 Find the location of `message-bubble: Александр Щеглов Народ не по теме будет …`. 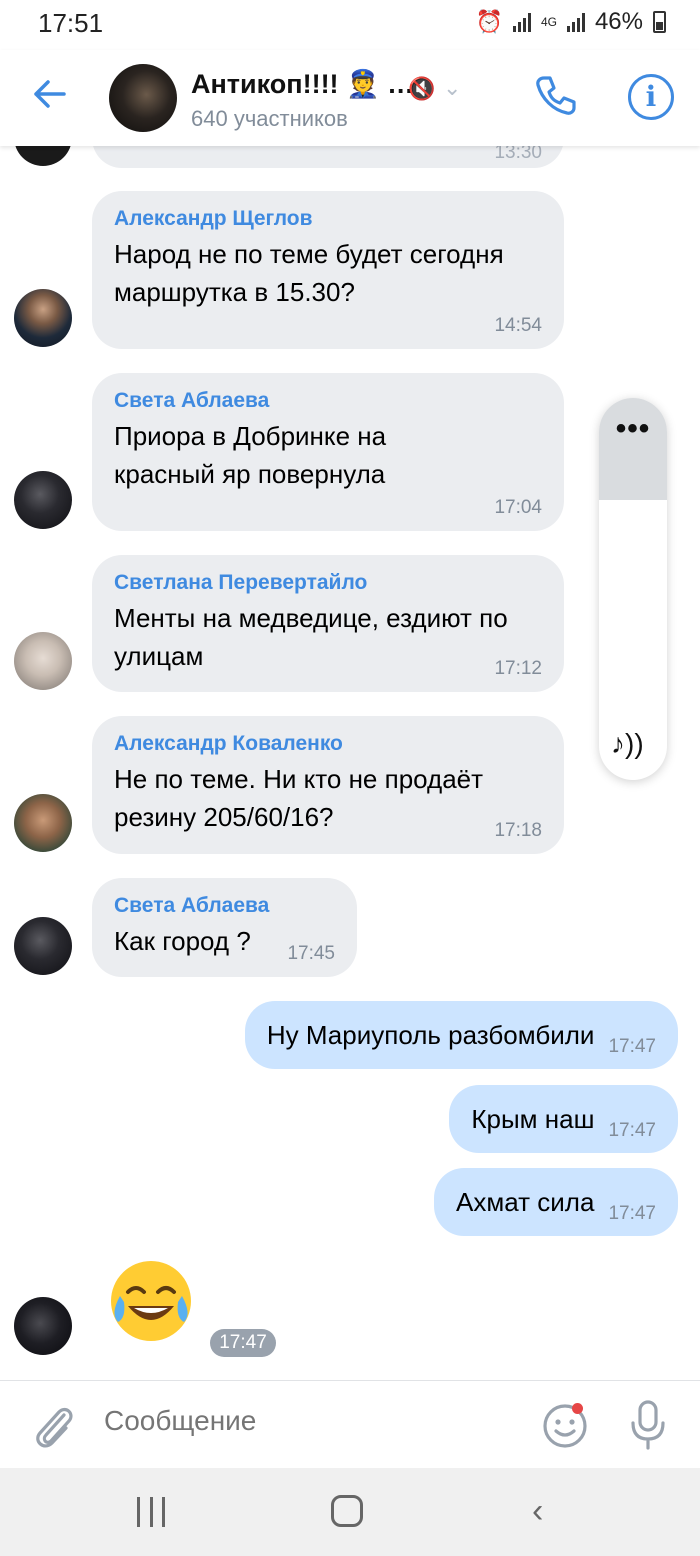

message-bubble: Александр Щеглов Народ не по теме будет … is located at coordinates (328, 270).